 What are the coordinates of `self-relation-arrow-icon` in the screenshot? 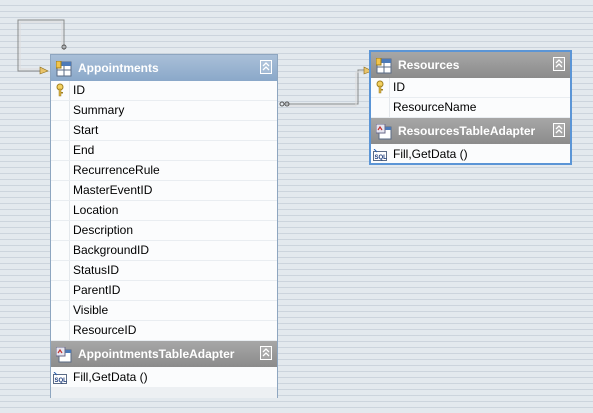 It's located at (44, 70).